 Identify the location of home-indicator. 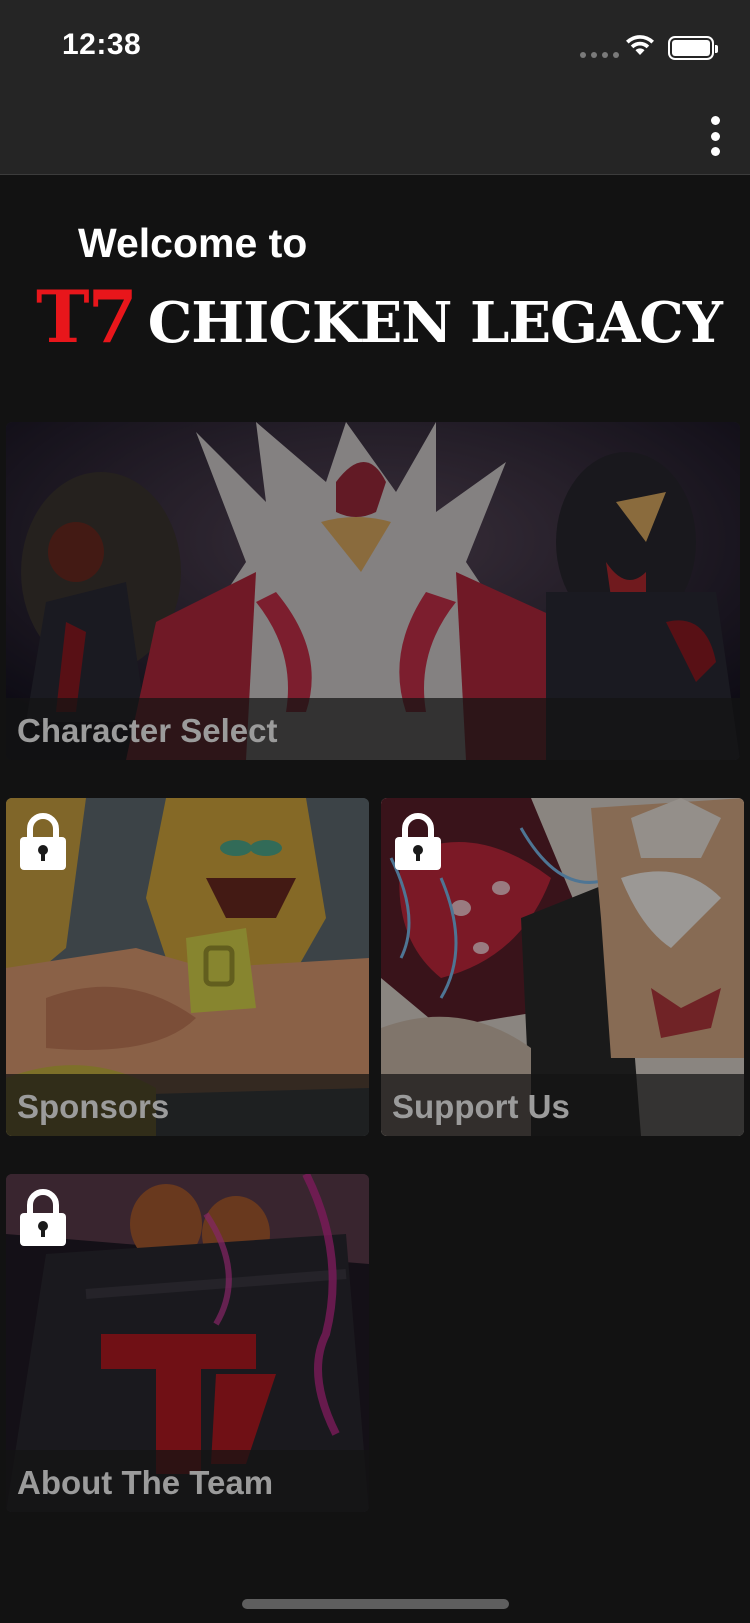
(375, 1604).